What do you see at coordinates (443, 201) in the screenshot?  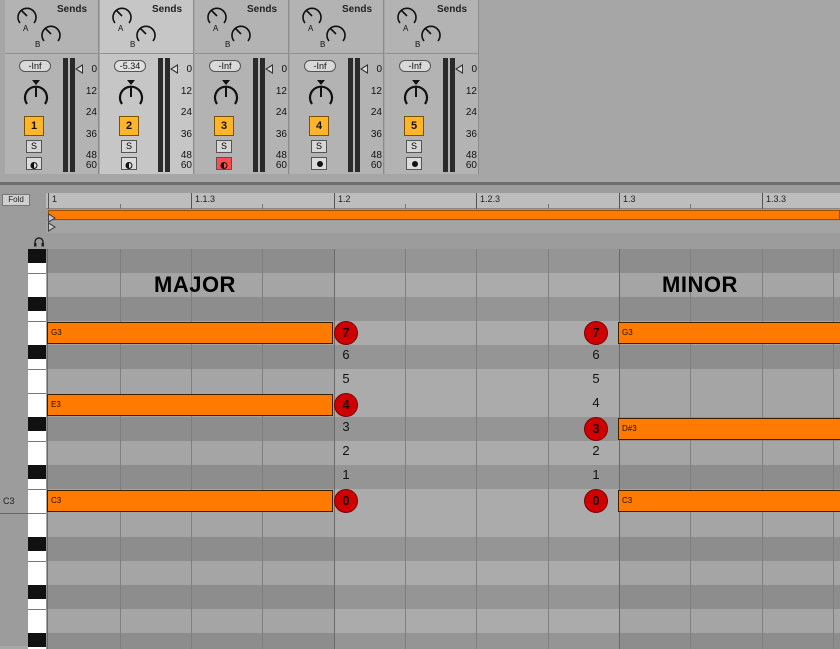 I see `beat-time-ruler: 1 1.1.3 1.2 1.2.3 1.3 1.3.3` at bounding box center [443, 201].